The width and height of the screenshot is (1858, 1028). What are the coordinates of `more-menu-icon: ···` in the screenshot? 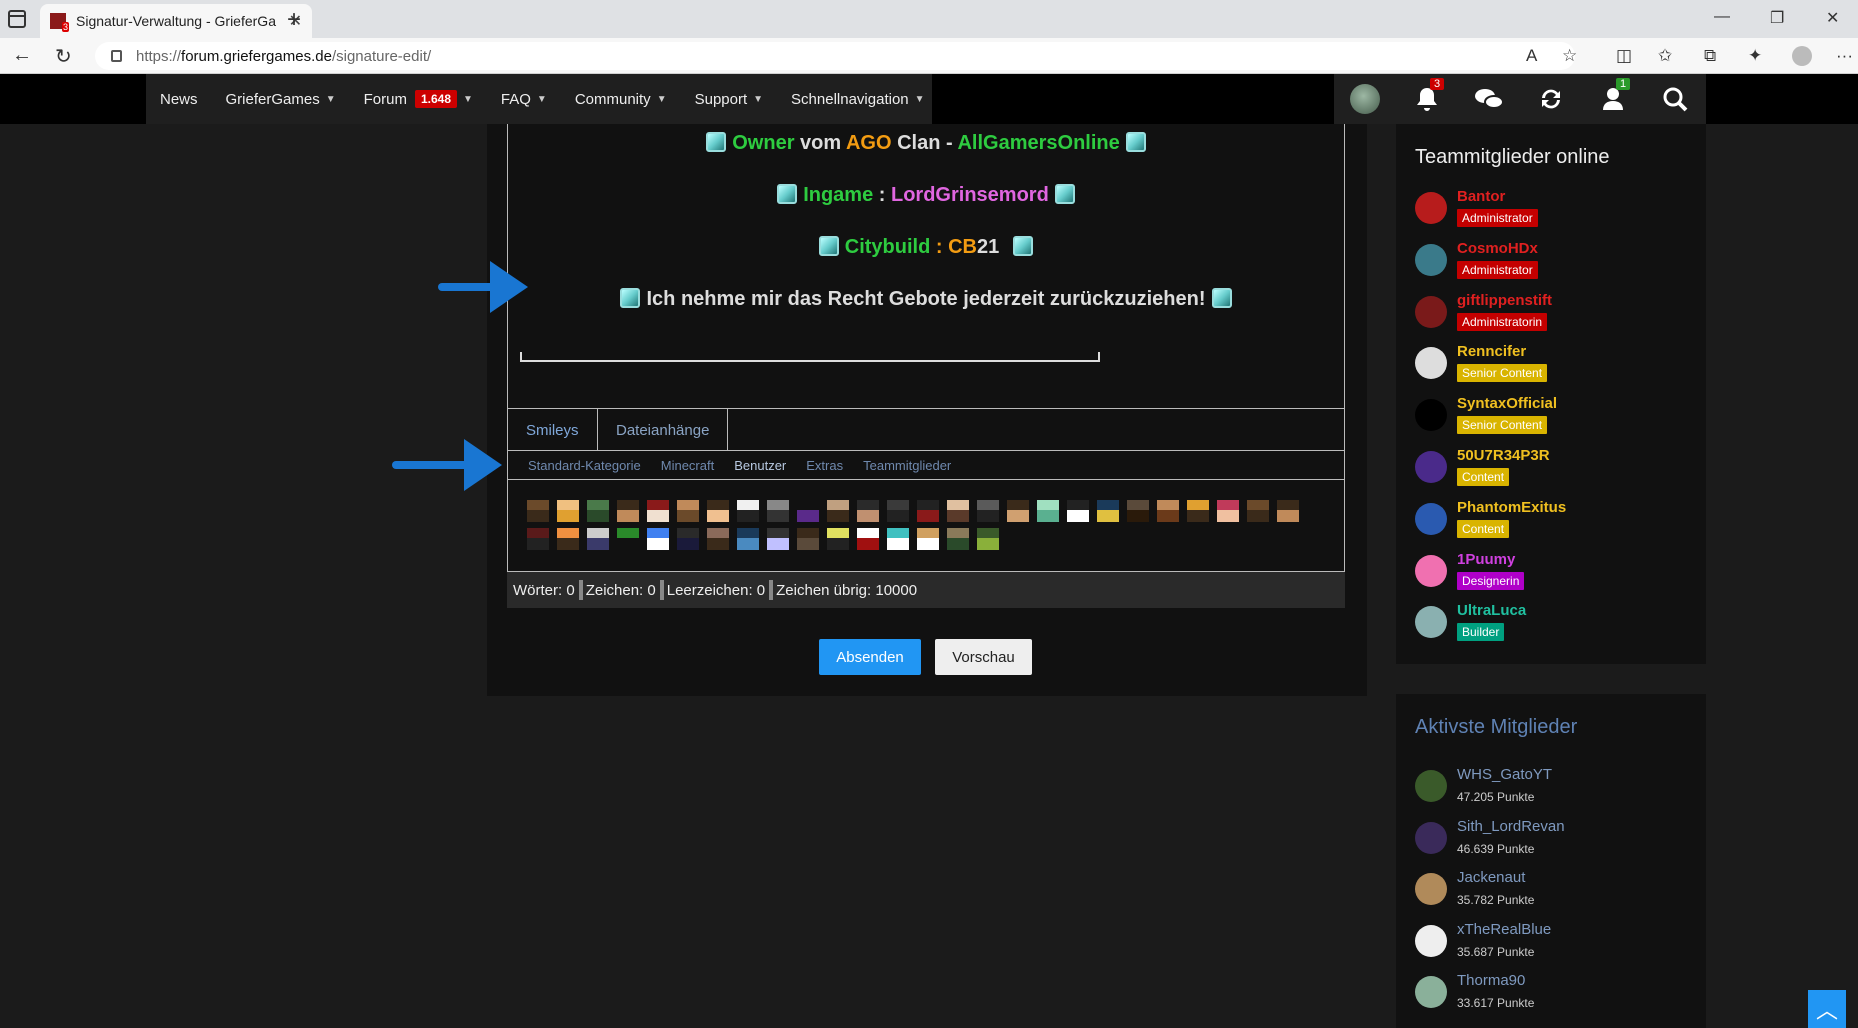 It's located at (1844, 56).